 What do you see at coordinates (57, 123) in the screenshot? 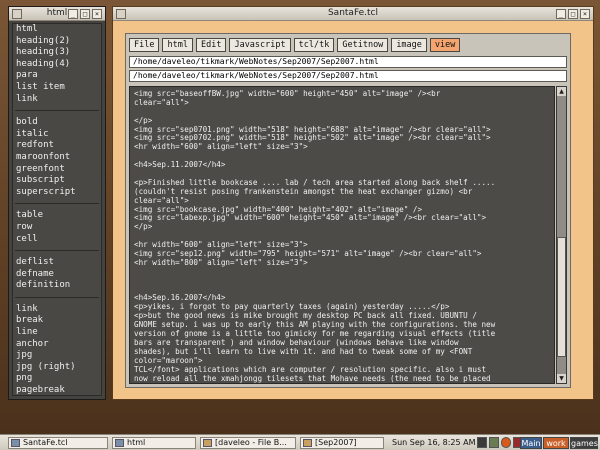
I see `tag-item: bold` at bounding box center [57, 123].